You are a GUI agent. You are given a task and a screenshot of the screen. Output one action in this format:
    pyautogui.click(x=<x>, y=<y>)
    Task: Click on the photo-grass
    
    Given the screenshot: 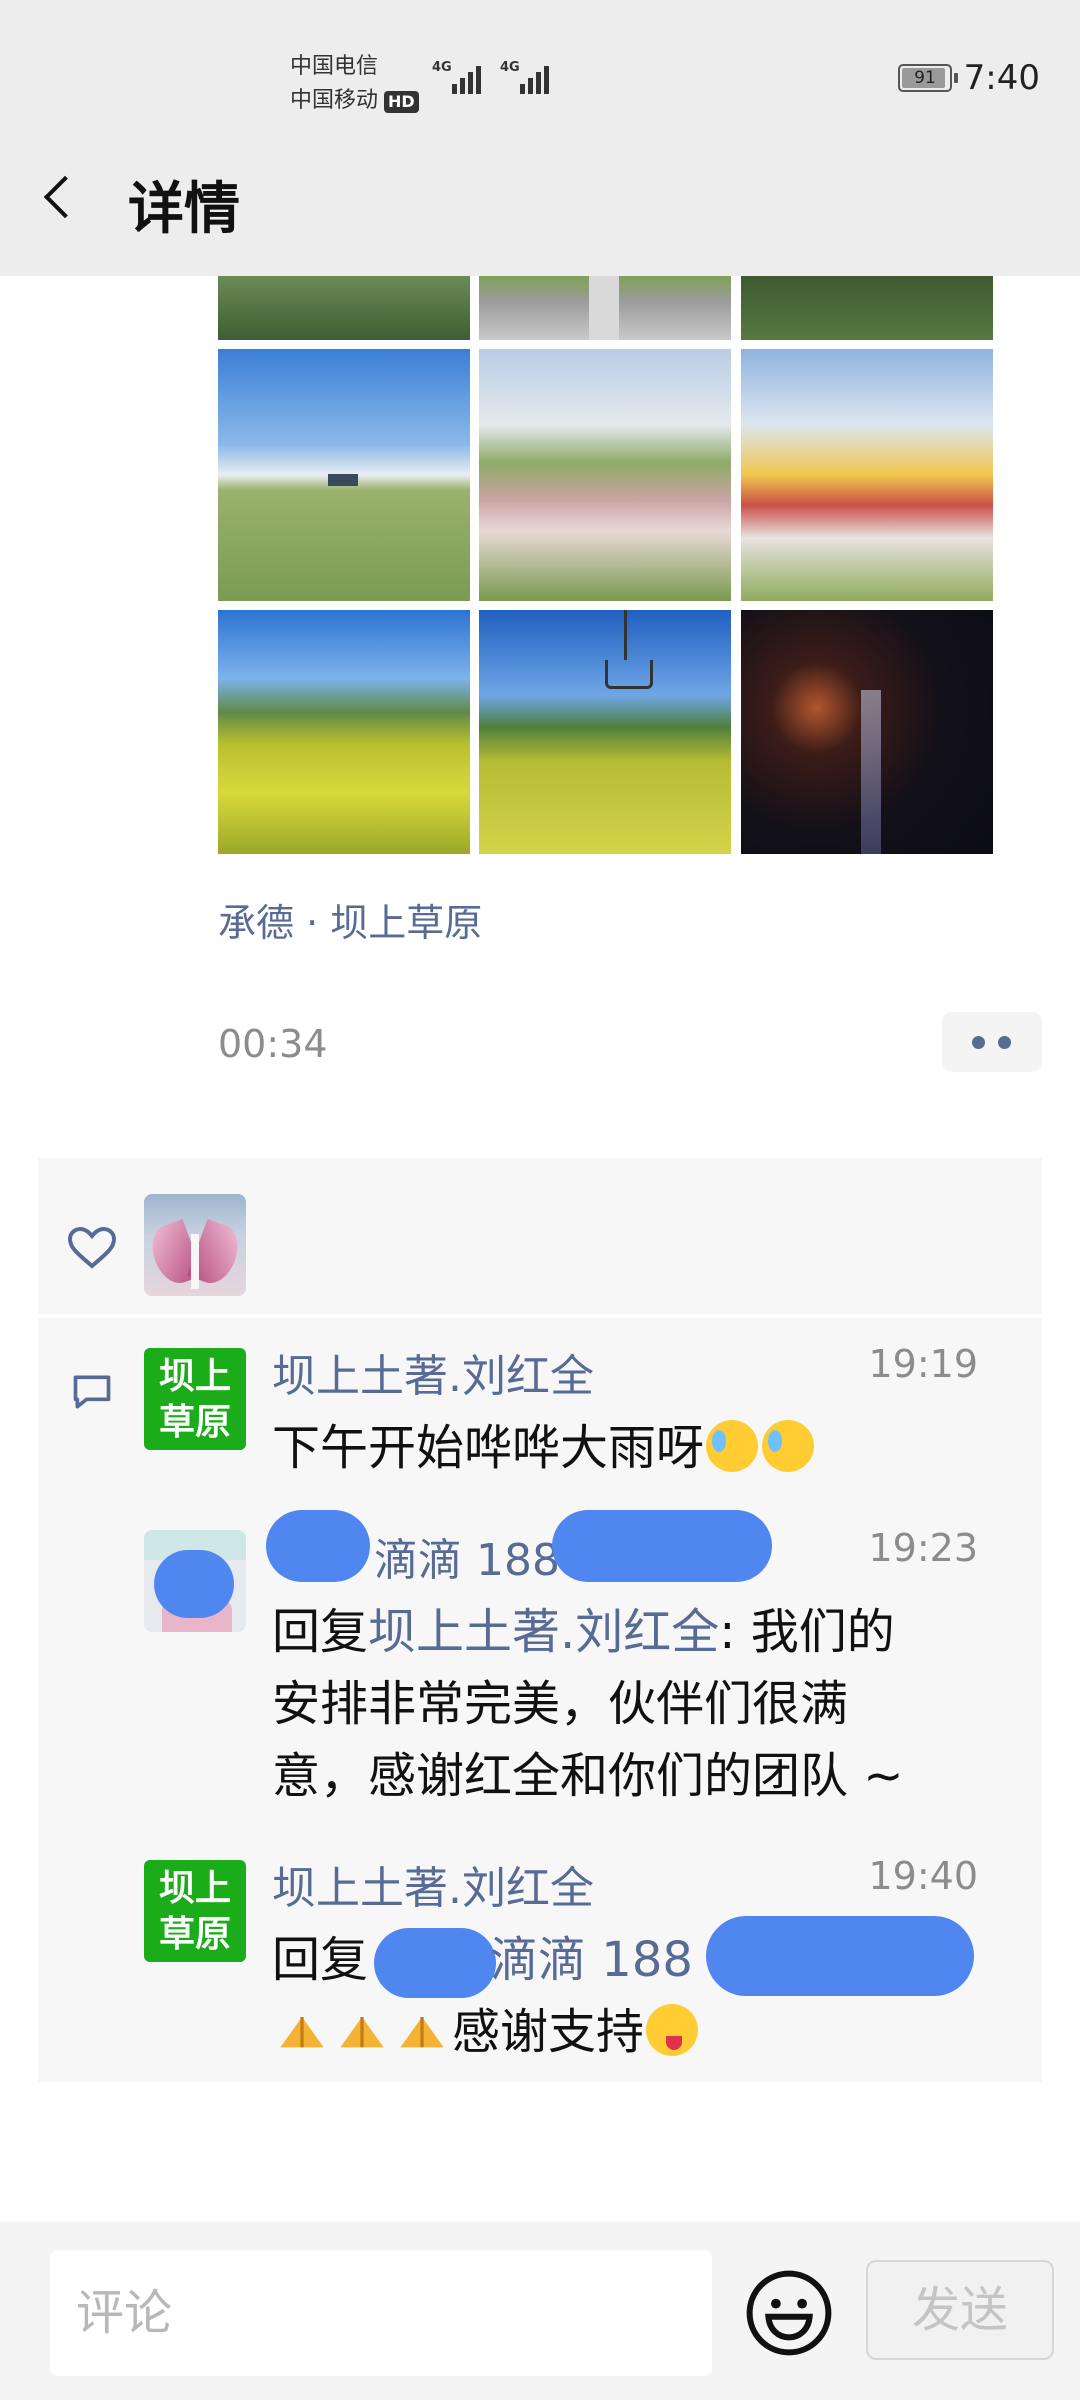 What is the action you would take?
    pyautogui.click(x=344, y=308)
    